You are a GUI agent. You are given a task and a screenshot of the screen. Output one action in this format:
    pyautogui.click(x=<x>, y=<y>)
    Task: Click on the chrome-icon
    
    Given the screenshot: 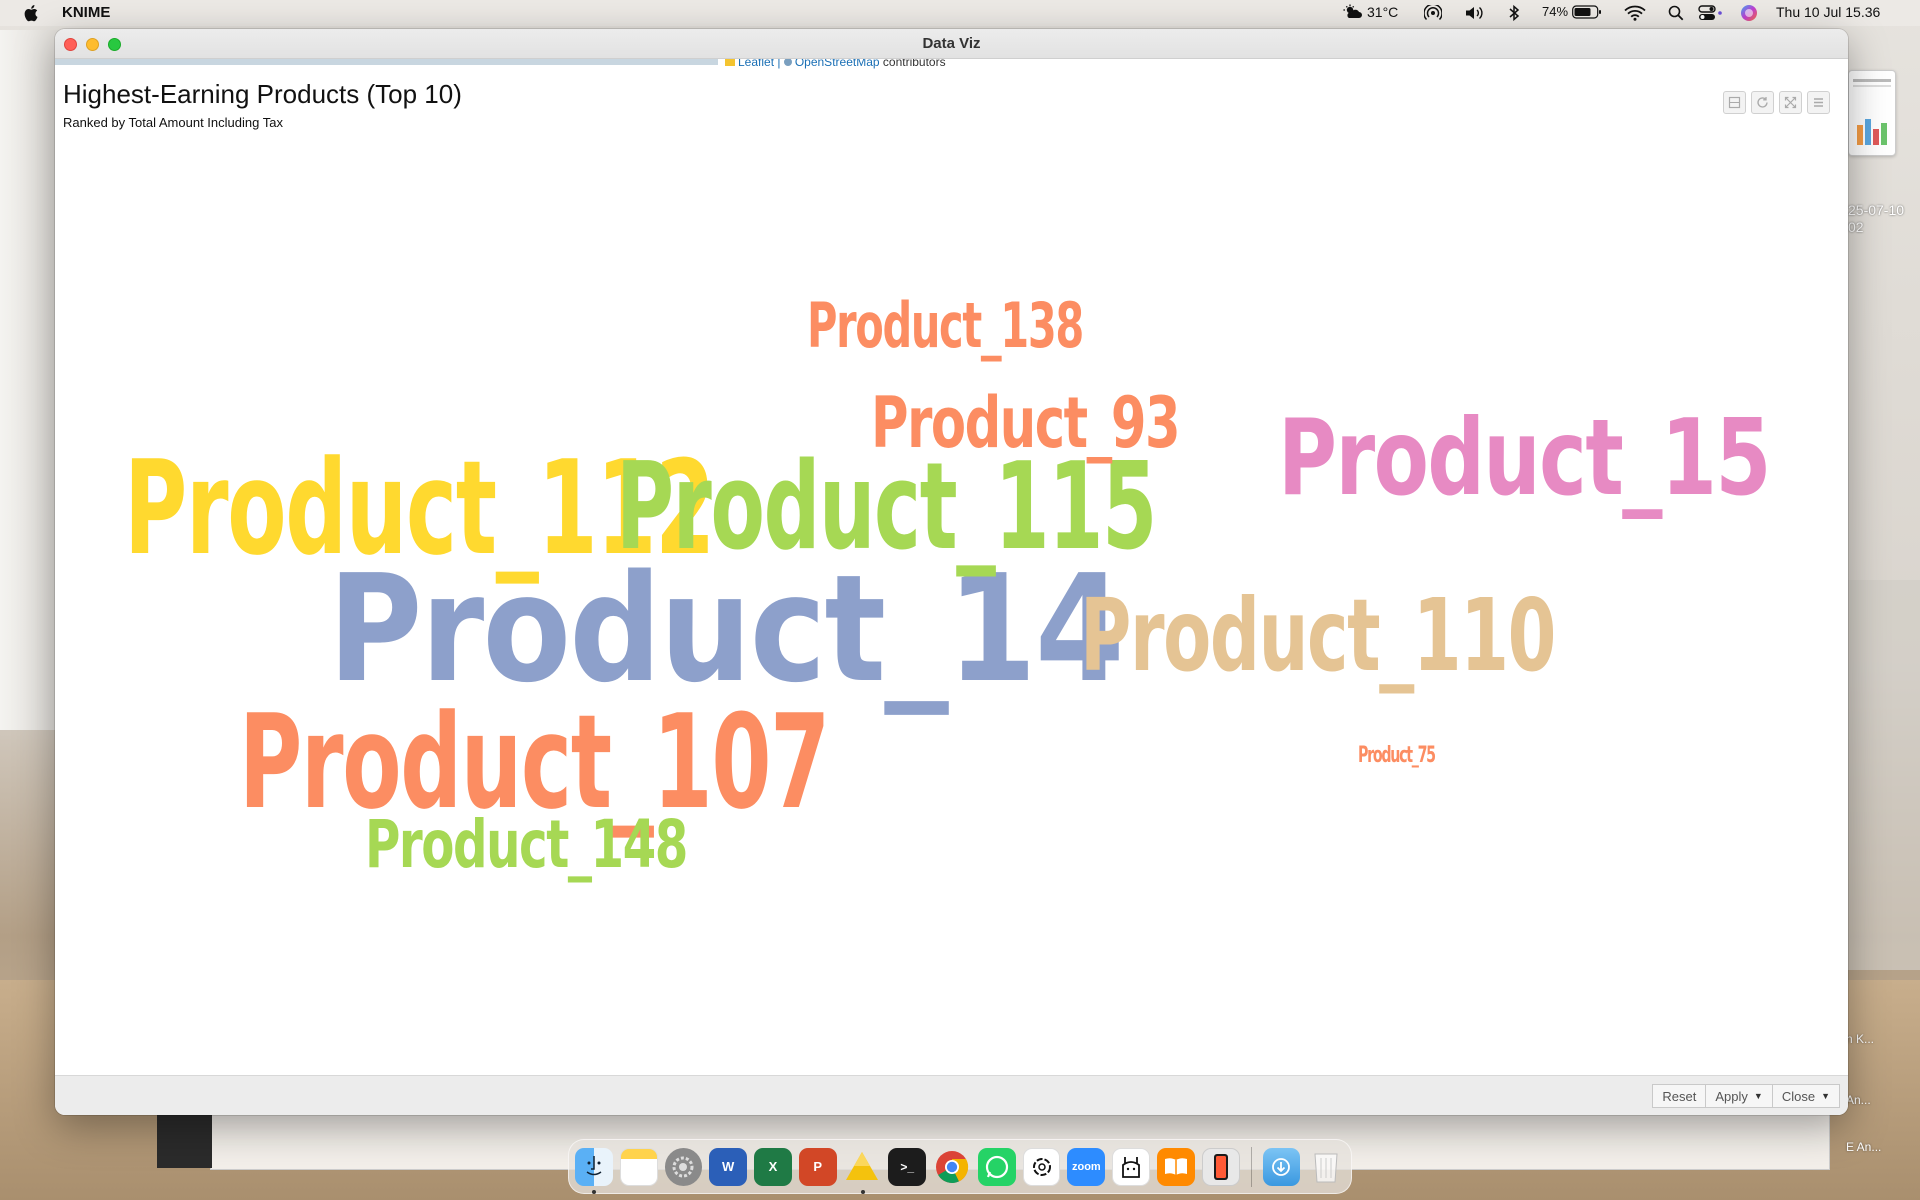 What is the action you would take?
    pyautogui.click(x=952, y=1167)
    